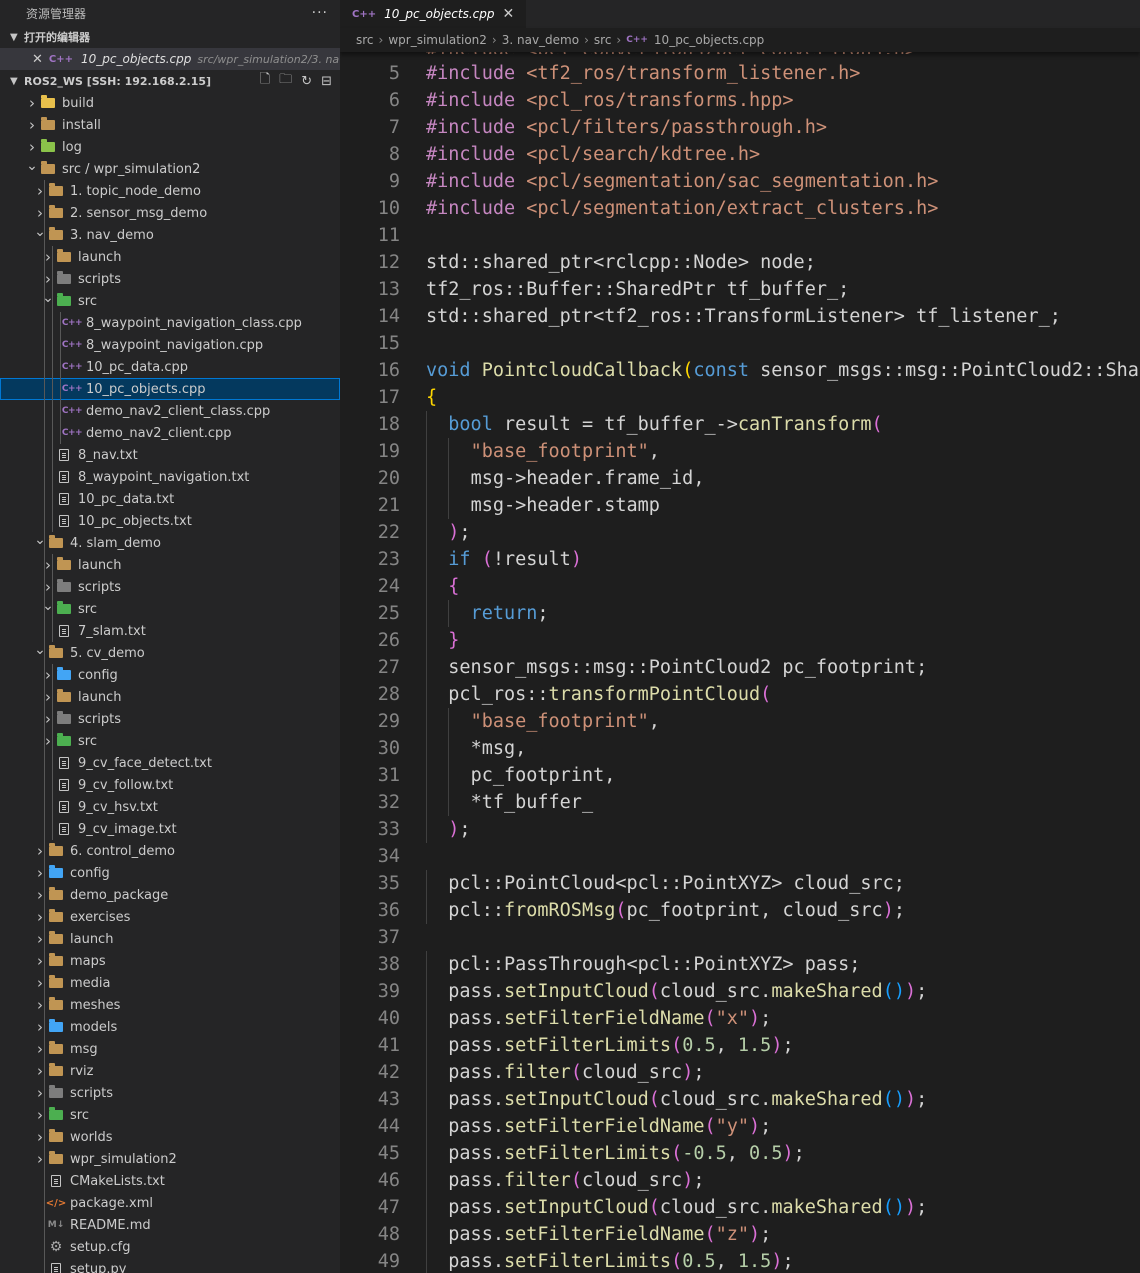  I want to click on tree-folder: › build, so click(170, 103).